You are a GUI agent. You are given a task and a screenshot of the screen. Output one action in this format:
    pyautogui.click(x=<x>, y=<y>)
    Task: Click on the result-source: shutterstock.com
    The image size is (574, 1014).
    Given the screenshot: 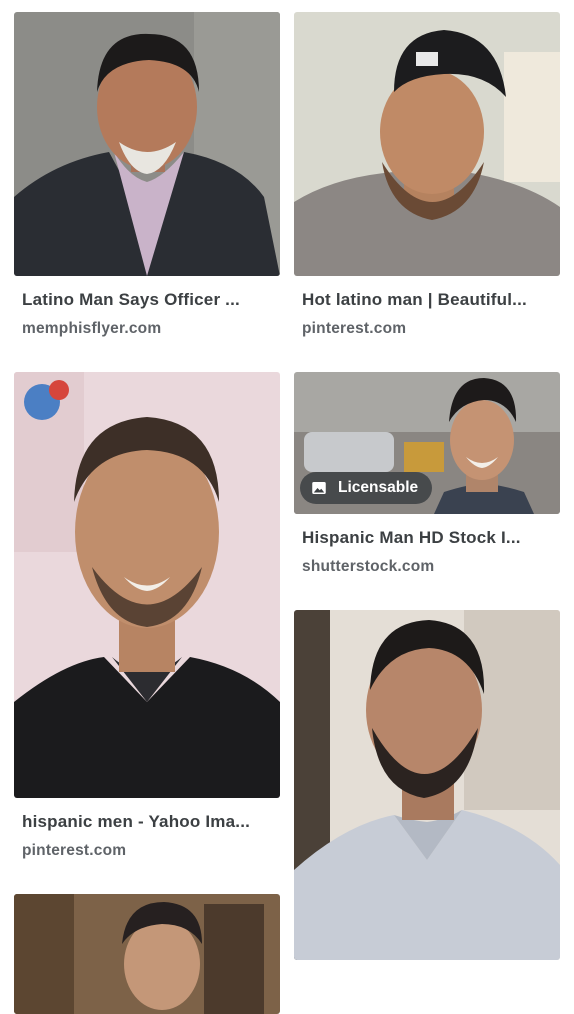 What is the action you would take?
    pyautogui.click(x=368, y=566)
    